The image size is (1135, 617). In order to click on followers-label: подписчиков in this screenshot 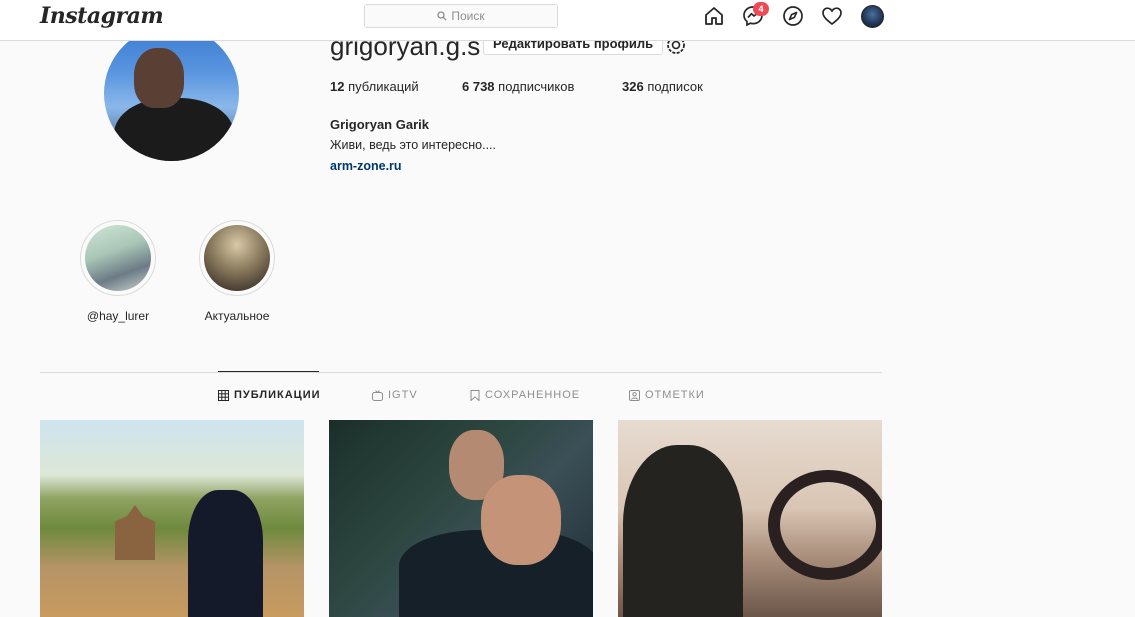, I will do `click(536, 86)`.